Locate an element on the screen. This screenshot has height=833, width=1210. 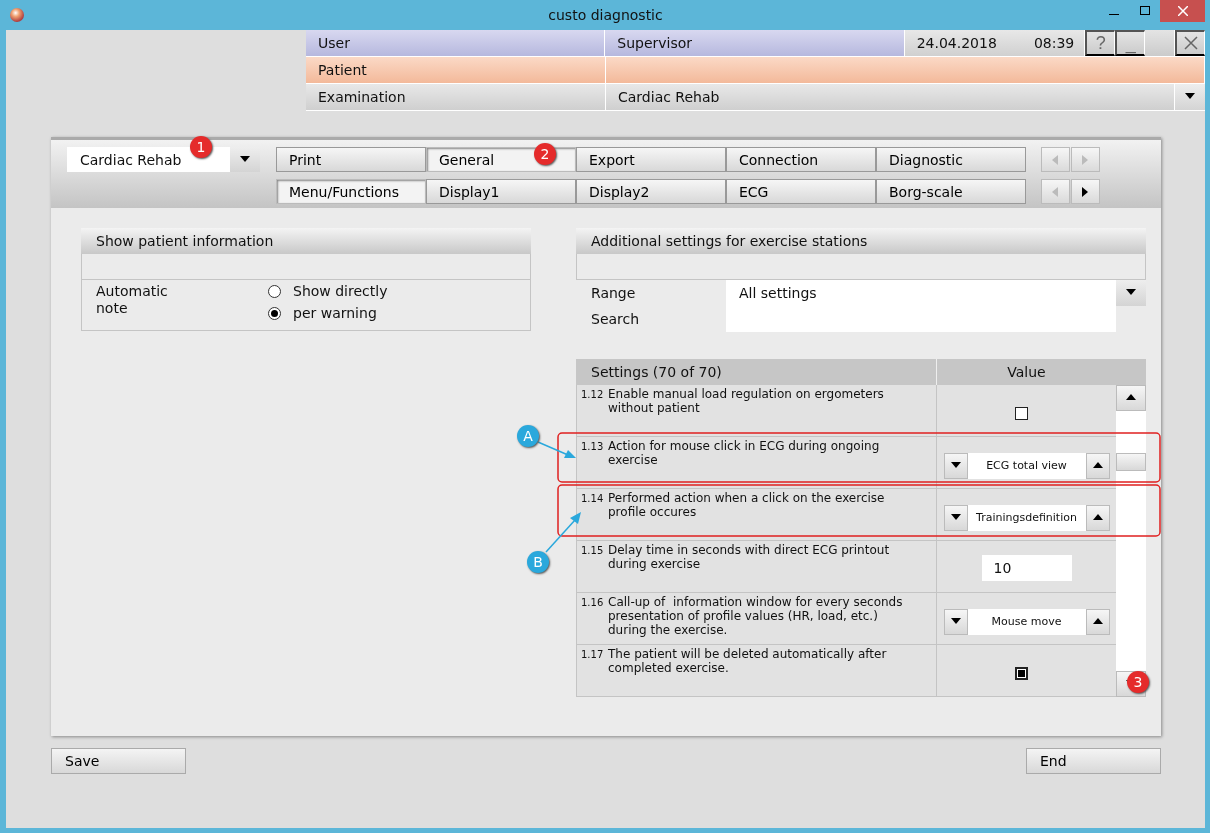
setting-number: 1.13 is located at coordinates (593, 447).